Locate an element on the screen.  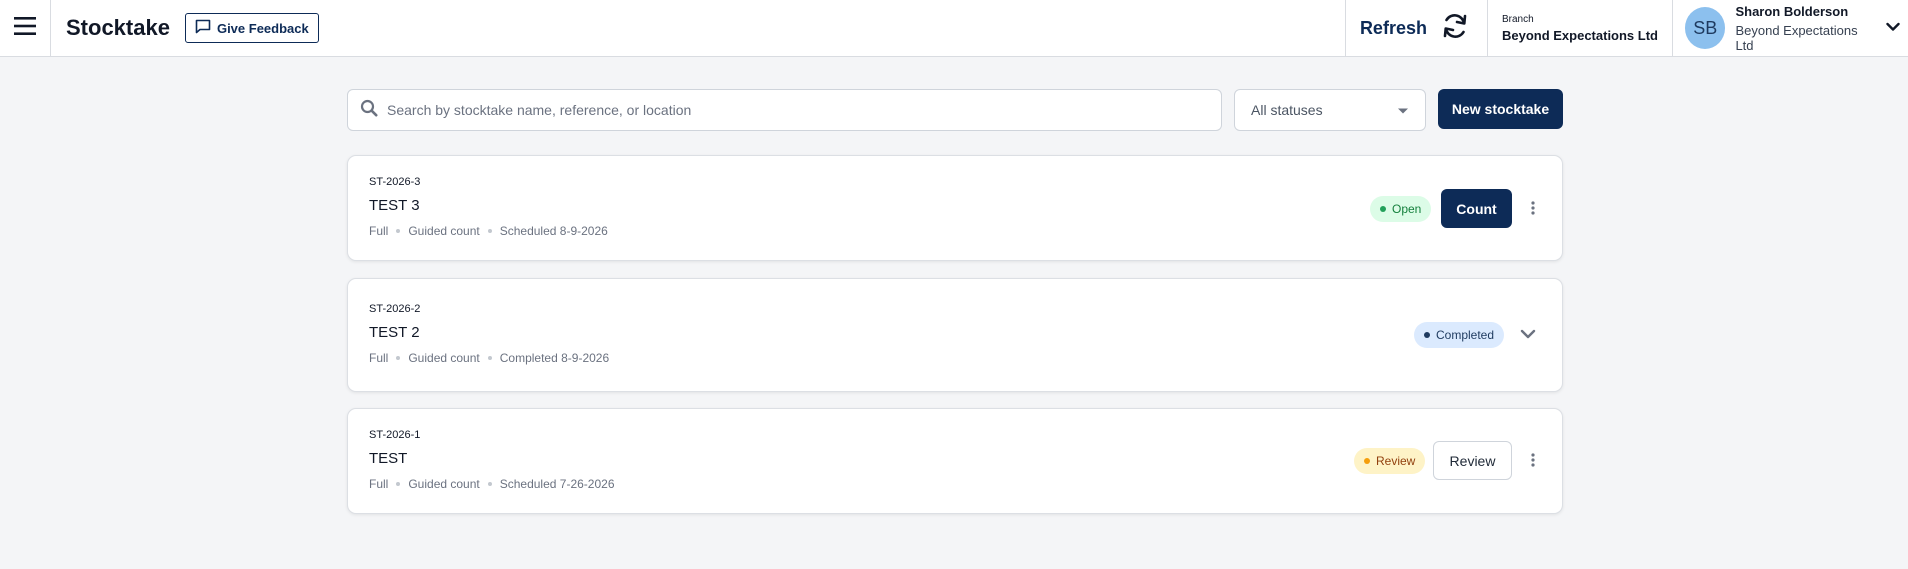
stocktake-meta: Full Guided count Scheduled 7-26-2026 is located at coordinates (492, 484).